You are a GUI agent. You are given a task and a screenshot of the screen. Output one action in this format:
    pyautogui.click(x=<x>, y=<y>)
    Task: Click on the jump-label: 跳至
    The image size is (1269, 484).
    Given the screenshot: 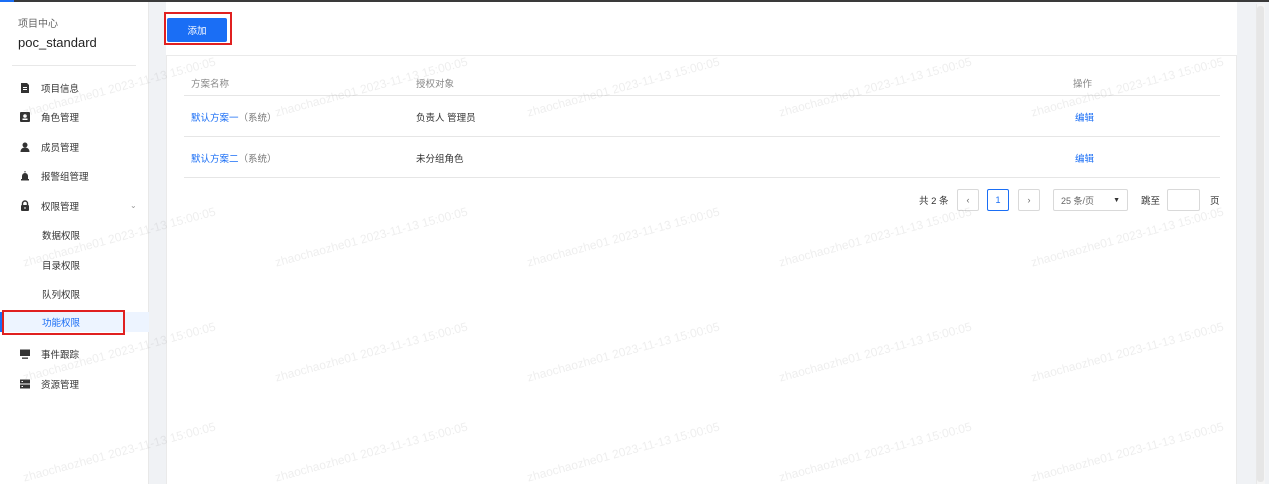 What is the action you would take?
    pyautogui.click(x=1151, y=201)
    